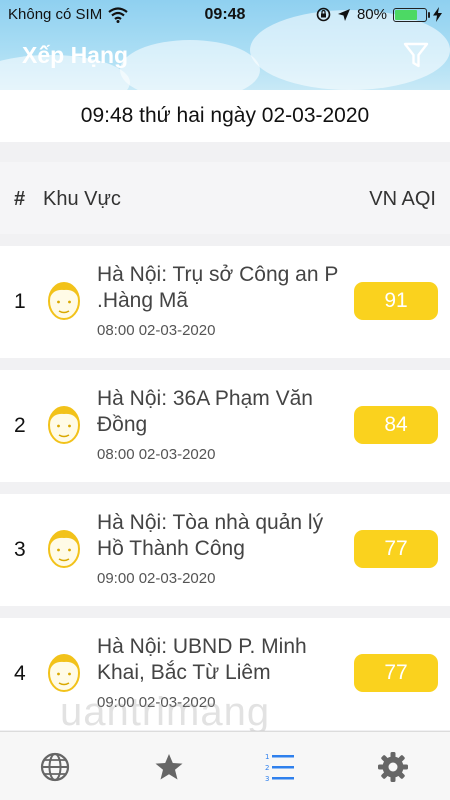  I want to click on filter-button, so click(416, 55).